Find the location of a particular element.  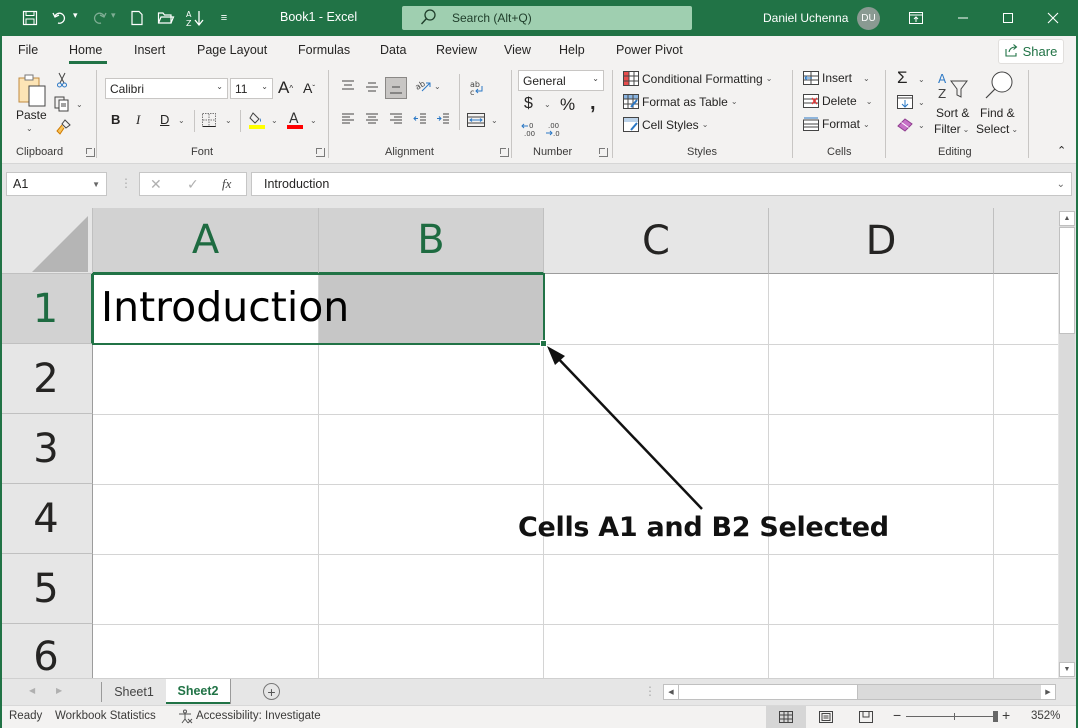

customize-quick-access-icon: ≡ is located at coordinates (224, 18).